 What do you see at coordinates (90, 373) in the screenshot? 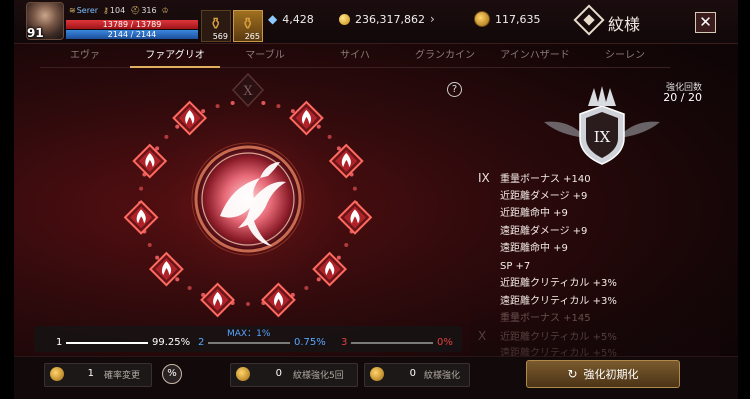
I see `prob-change-count: 1` at bounding box center [90, 373].